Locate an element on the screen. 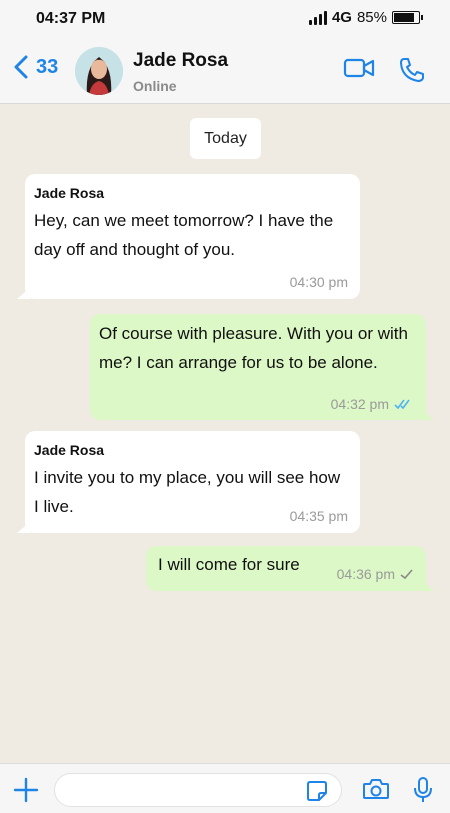 This screenshot has height=813, width=450. input-bar is located at coordinates (225, 788).